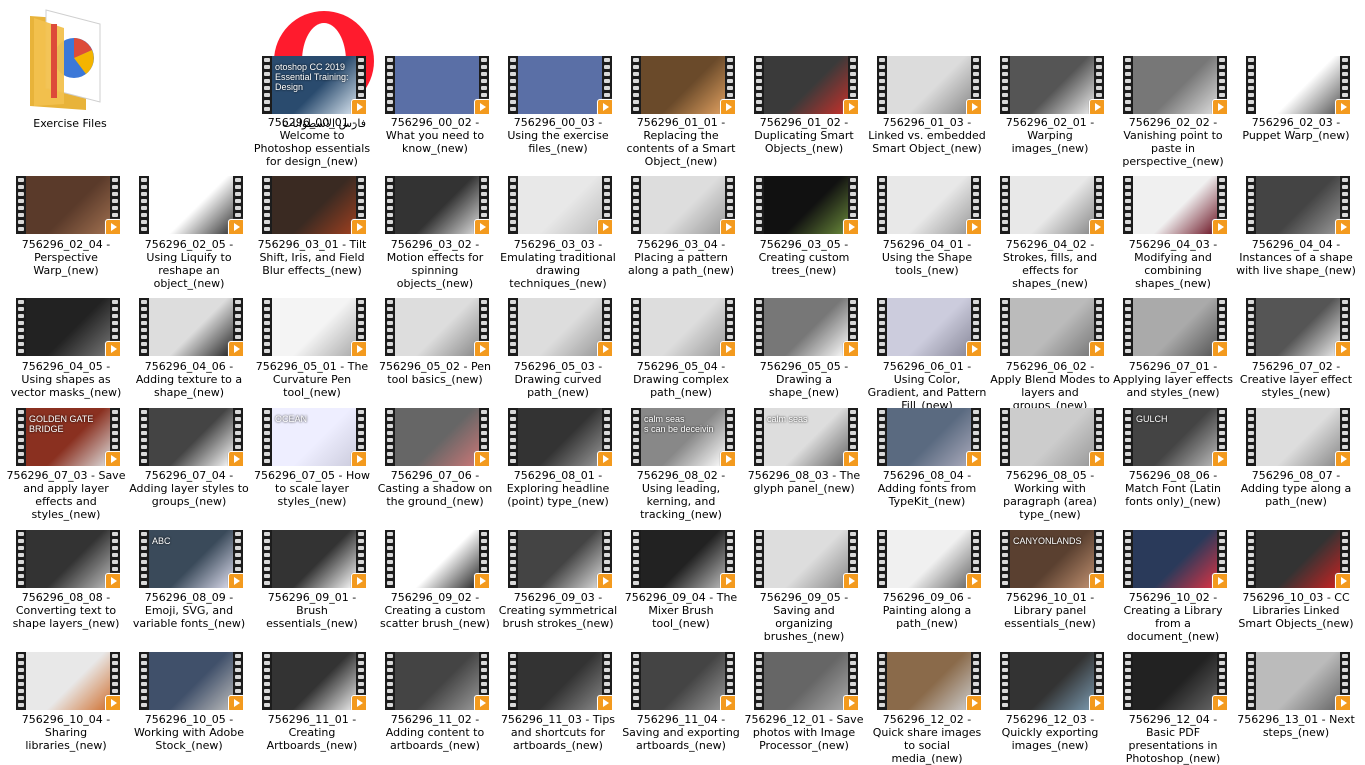  What do you see at coordinates (1296, 726) in the screenshot?
I see `video-file-label: 756296_13_01 - Next steps_(new)` at bounding box center [1296, 726].